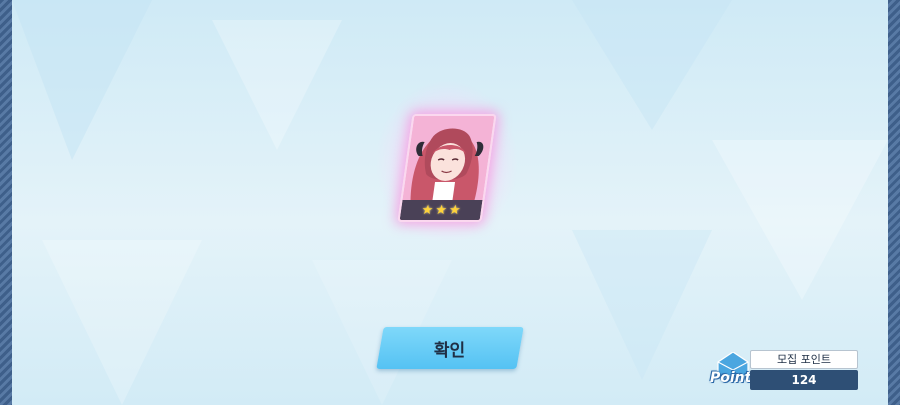  What do you see at coordinates (448, 158) in the screenshot?
I see `character-portrait` at bounding box center [448, 158].